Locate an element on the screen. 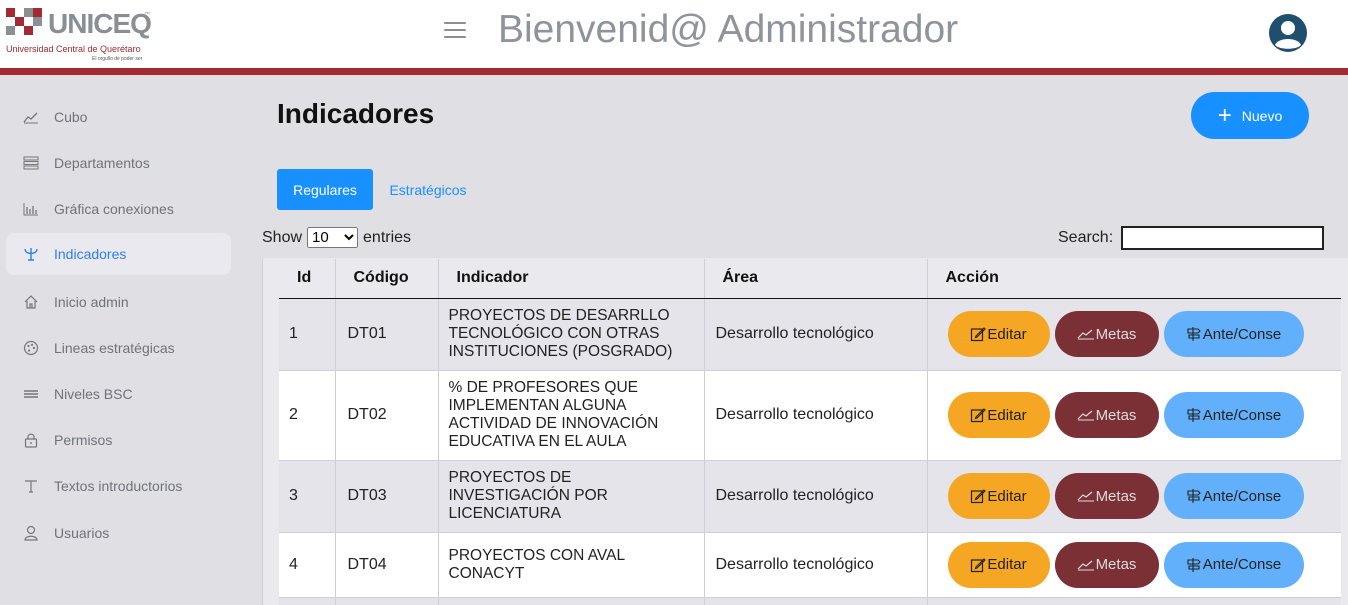  text-icon is located at coordinates (31, 486).